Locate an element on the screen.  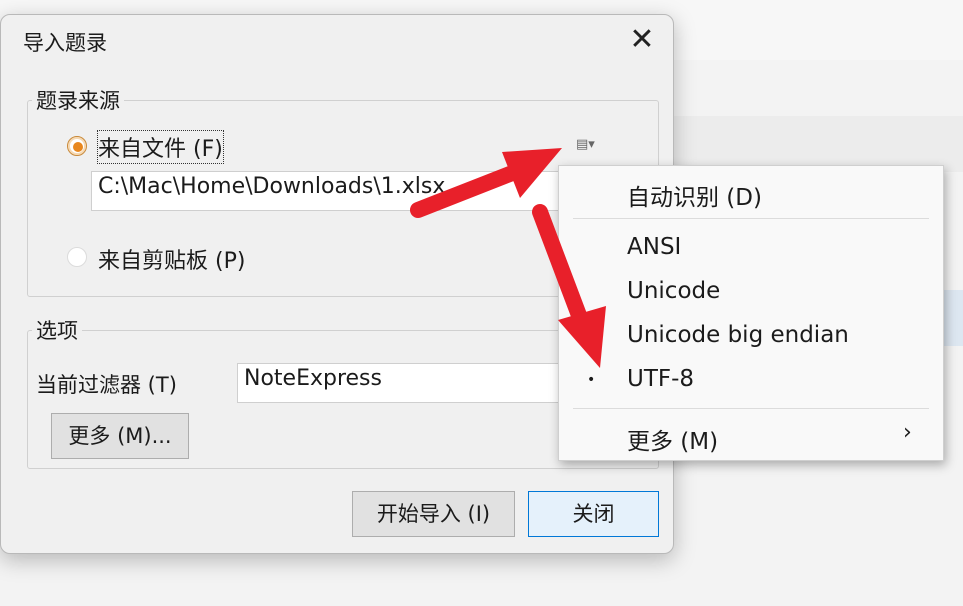
chevron-right-icon: › is located at coordinates (907, 432).